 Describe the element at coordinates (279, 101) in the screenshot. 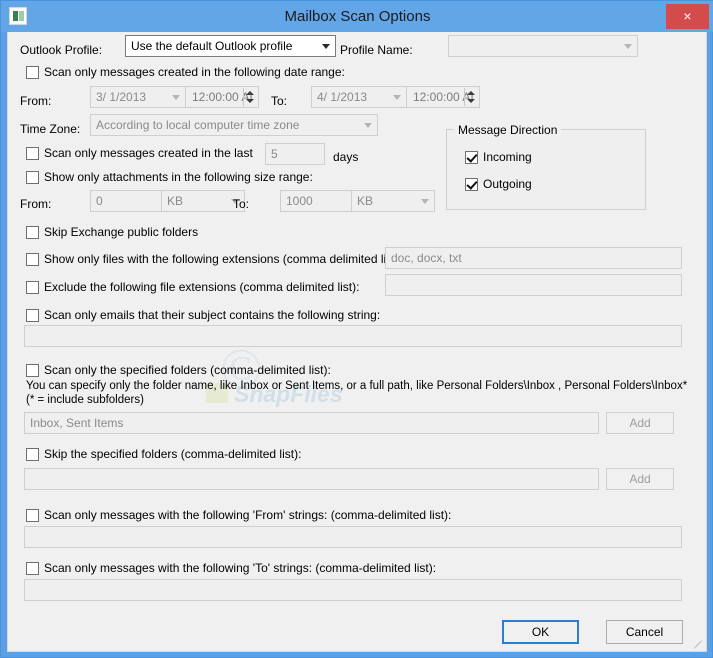

I see `date-to-label: To:` at that location.